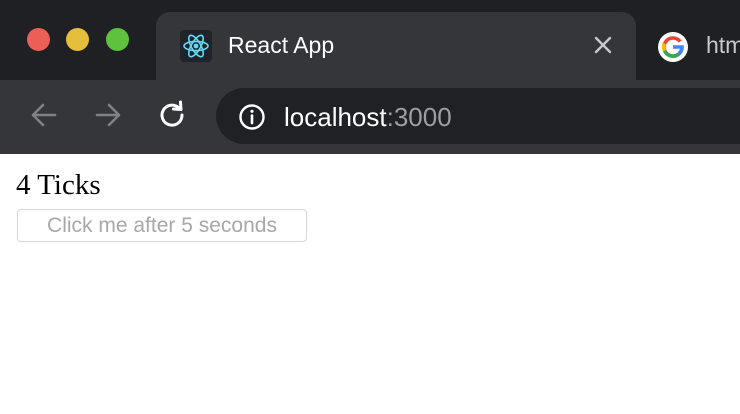 Image resolution: width=740 pixels, height=414 pixels. I want to click on info-icon, so click(252, 117).